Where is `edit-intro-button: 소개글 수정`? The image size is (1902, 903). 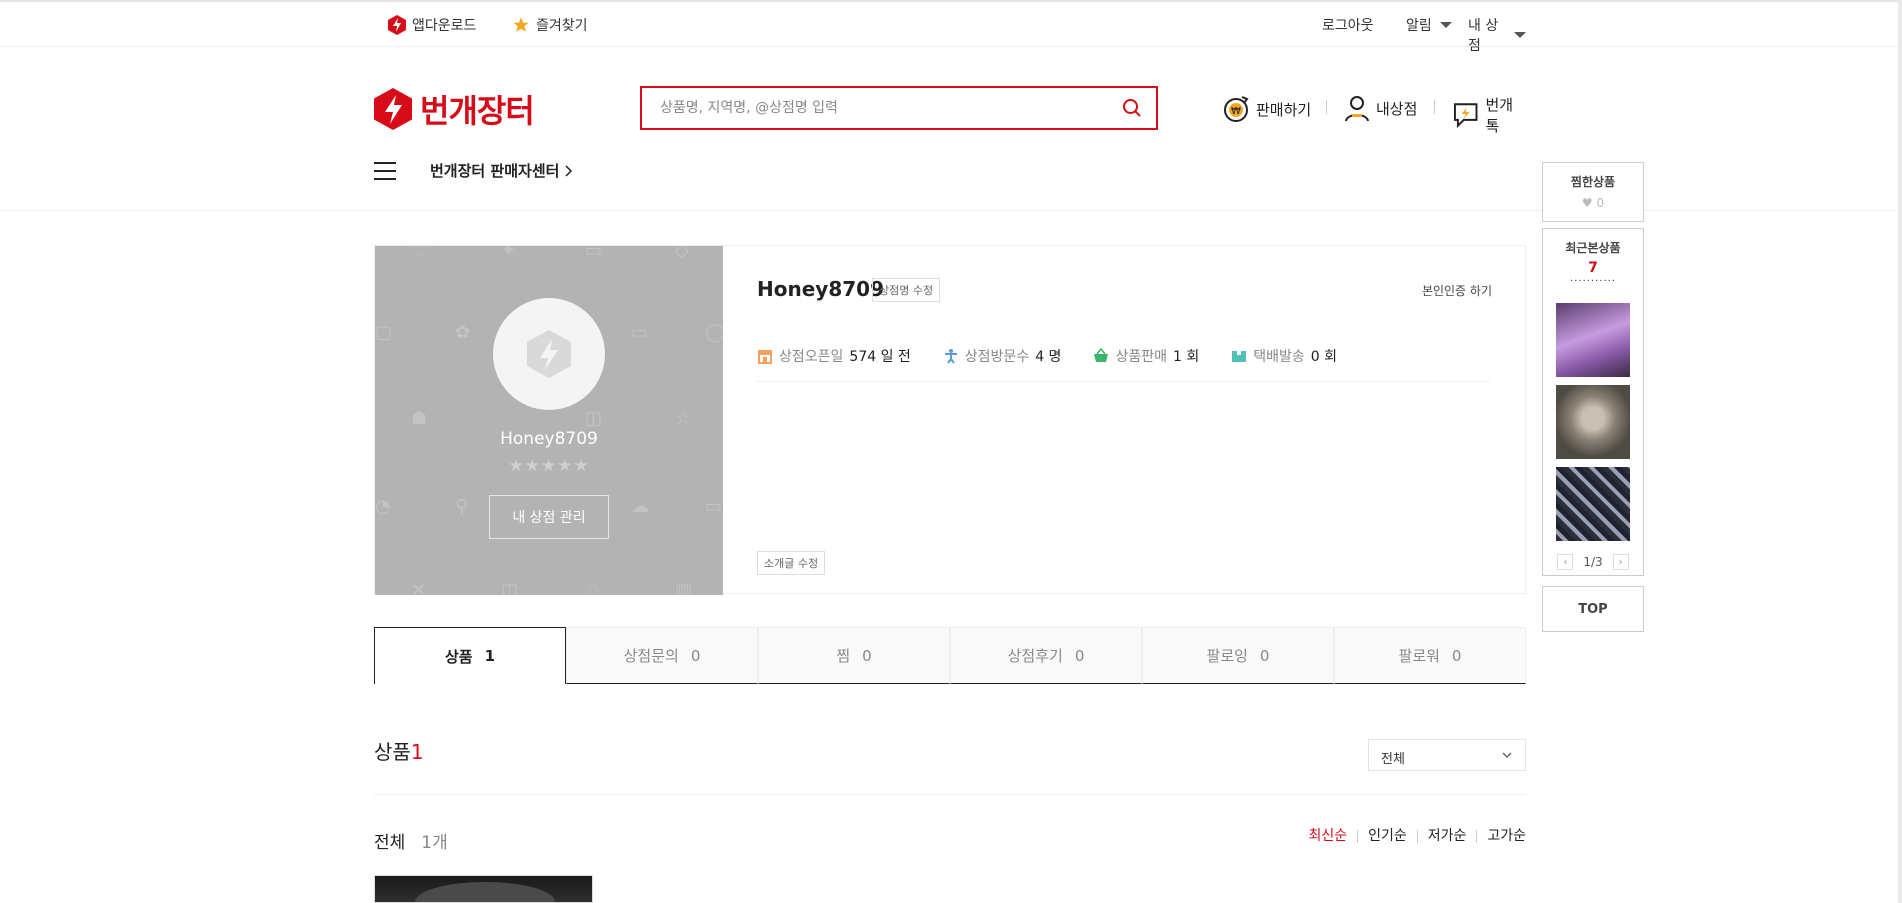 edit-intro-button: 소개글 수정 is located at coordinates (791, 563).